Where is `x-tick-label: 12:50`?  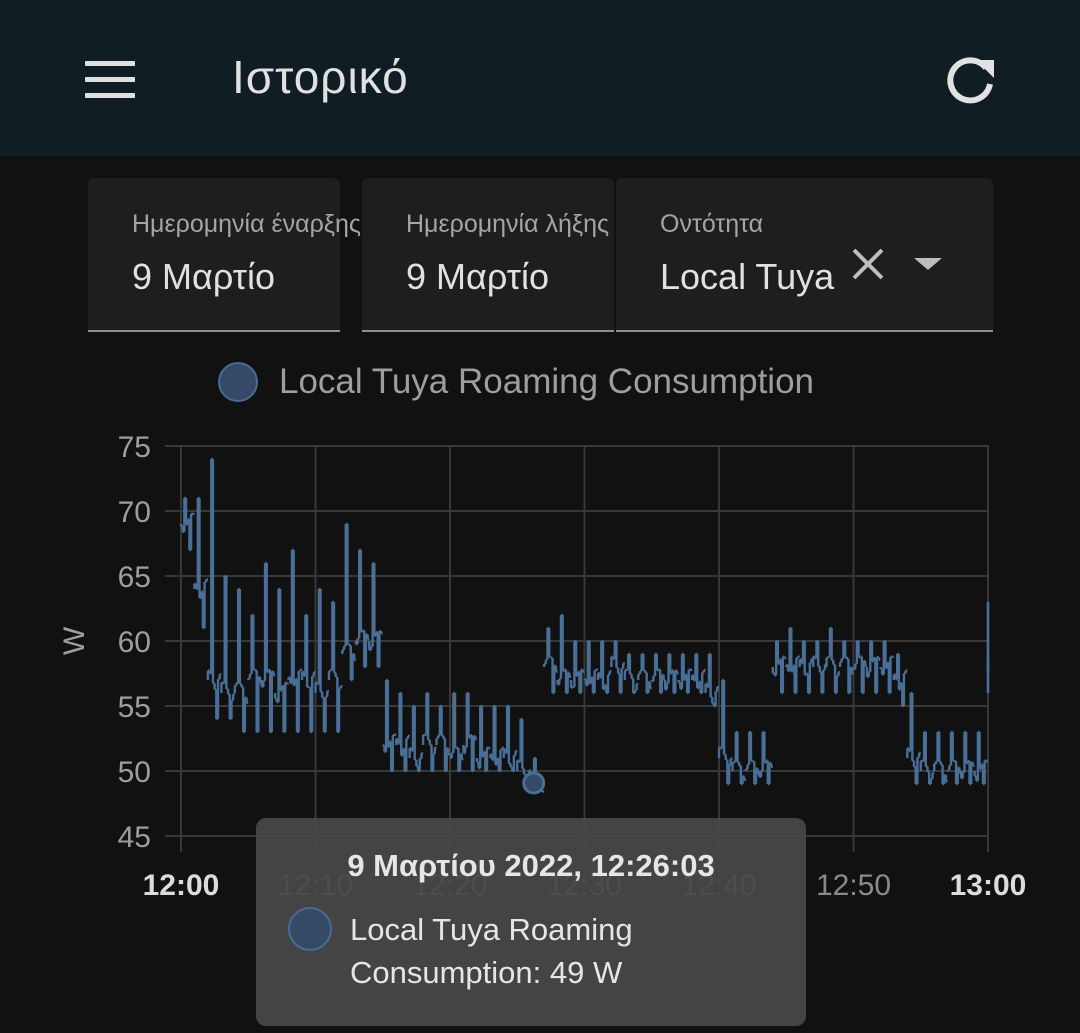 x-tick-label: 12:50 is located at coordinates (853, 885).